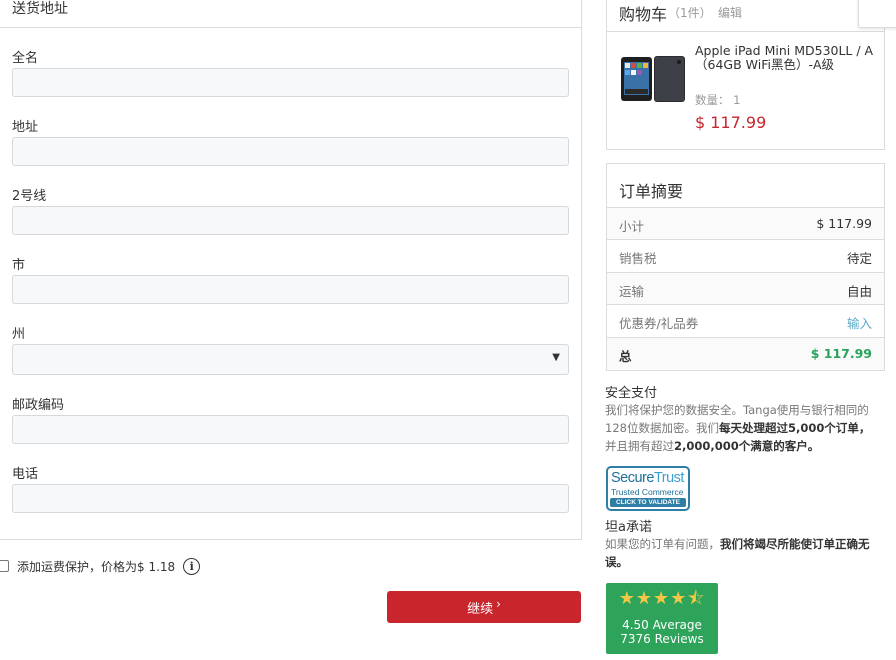  Describe the element at coordinates (639, 446) in the screenshot. I see `secure-text-part-2: 并且拥有超过` at that location.